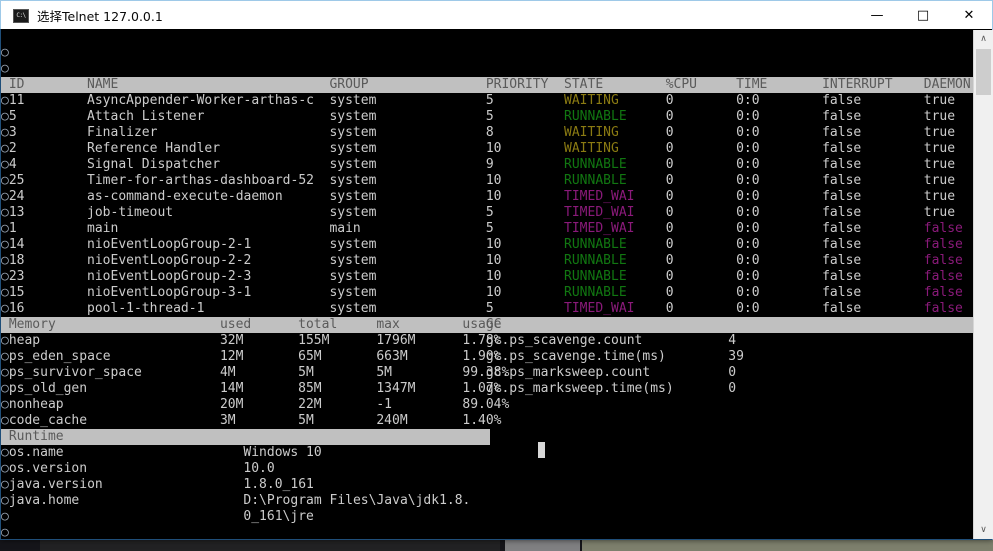 This screenshot has width=993, height=551. I want to click on memory-table-header: Memory used total max usage GC, so click(487, 325).